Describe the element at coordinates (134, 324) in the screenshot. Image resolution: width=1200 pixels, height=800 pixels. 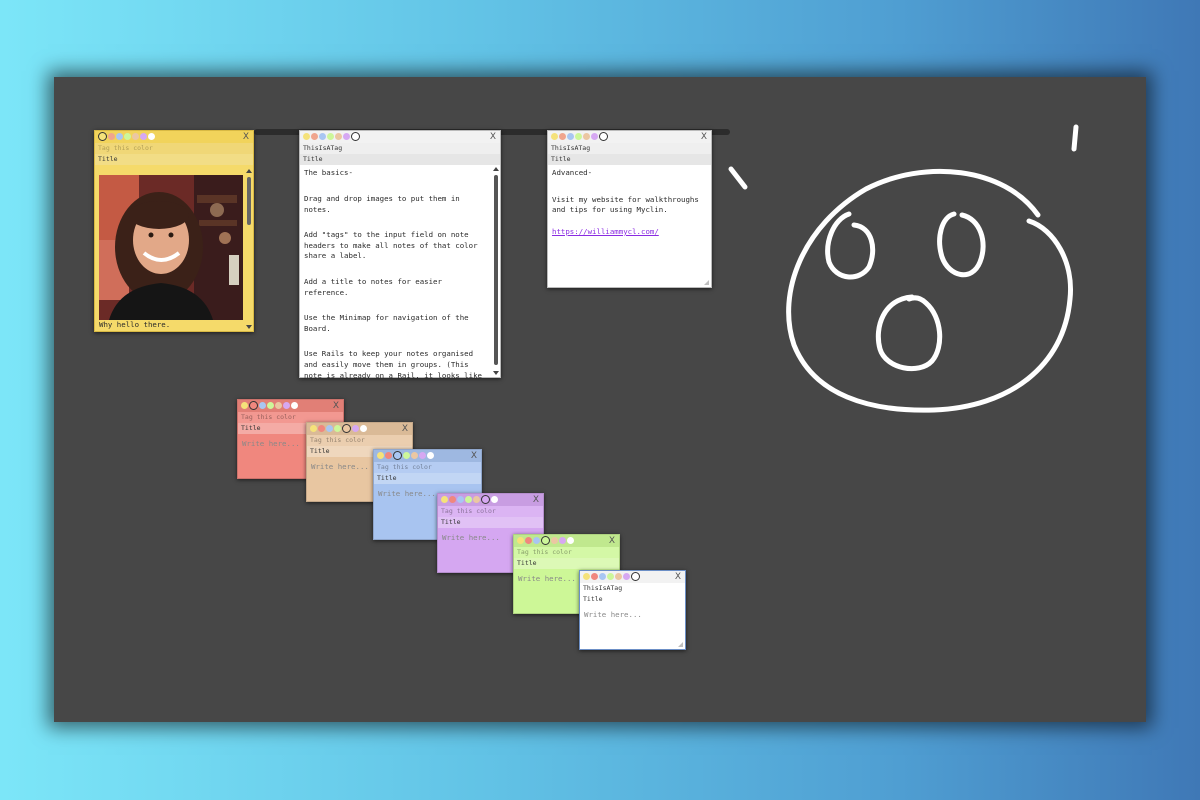
I see `note-caption: Why hello there.` at that location.